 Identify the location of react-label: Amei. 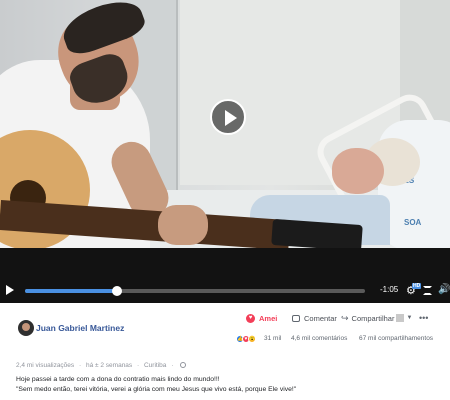
(268, 318).